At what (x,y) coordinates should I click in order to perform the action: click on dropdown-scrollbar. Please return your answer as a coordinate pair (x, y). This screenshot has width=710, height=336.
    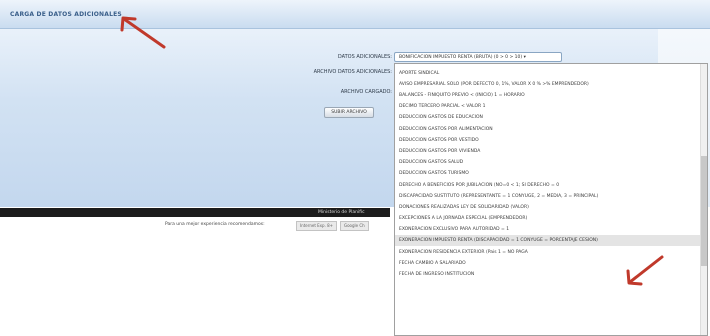
    Looking at the image, I should click on (703, 199).